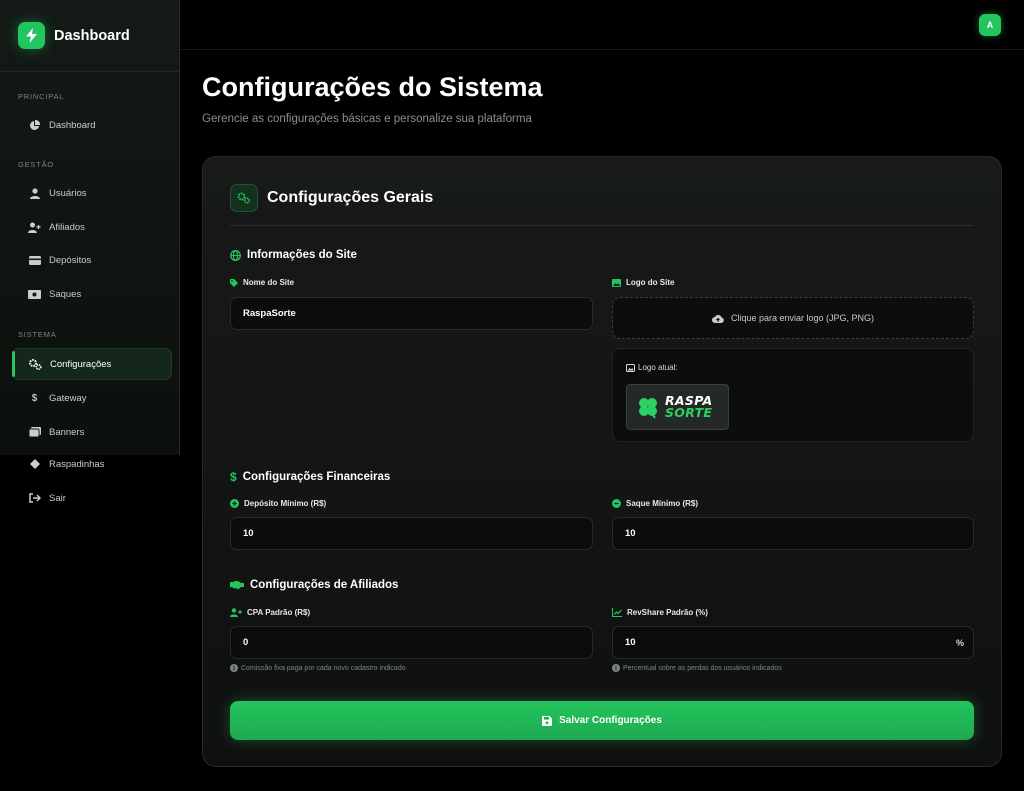  Describe the element at coordinates (279, 612) in the screenshot. I see `label-text: CPA Padrão (R$)` at that location.